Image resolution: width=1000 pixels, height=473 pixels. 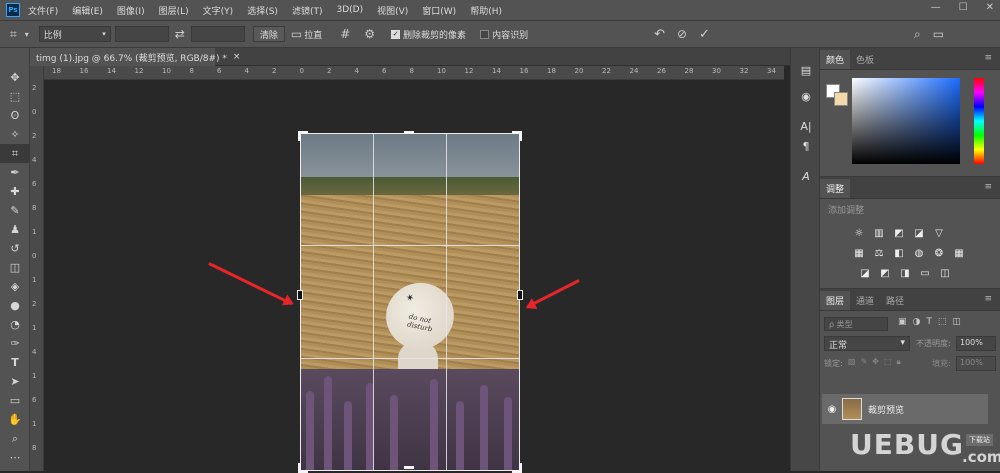 What do you see at coordinates (988, 187) in the screenshot?
I see `adjust-panel-menu-icon: ≡` at bounding box center [988, 187].